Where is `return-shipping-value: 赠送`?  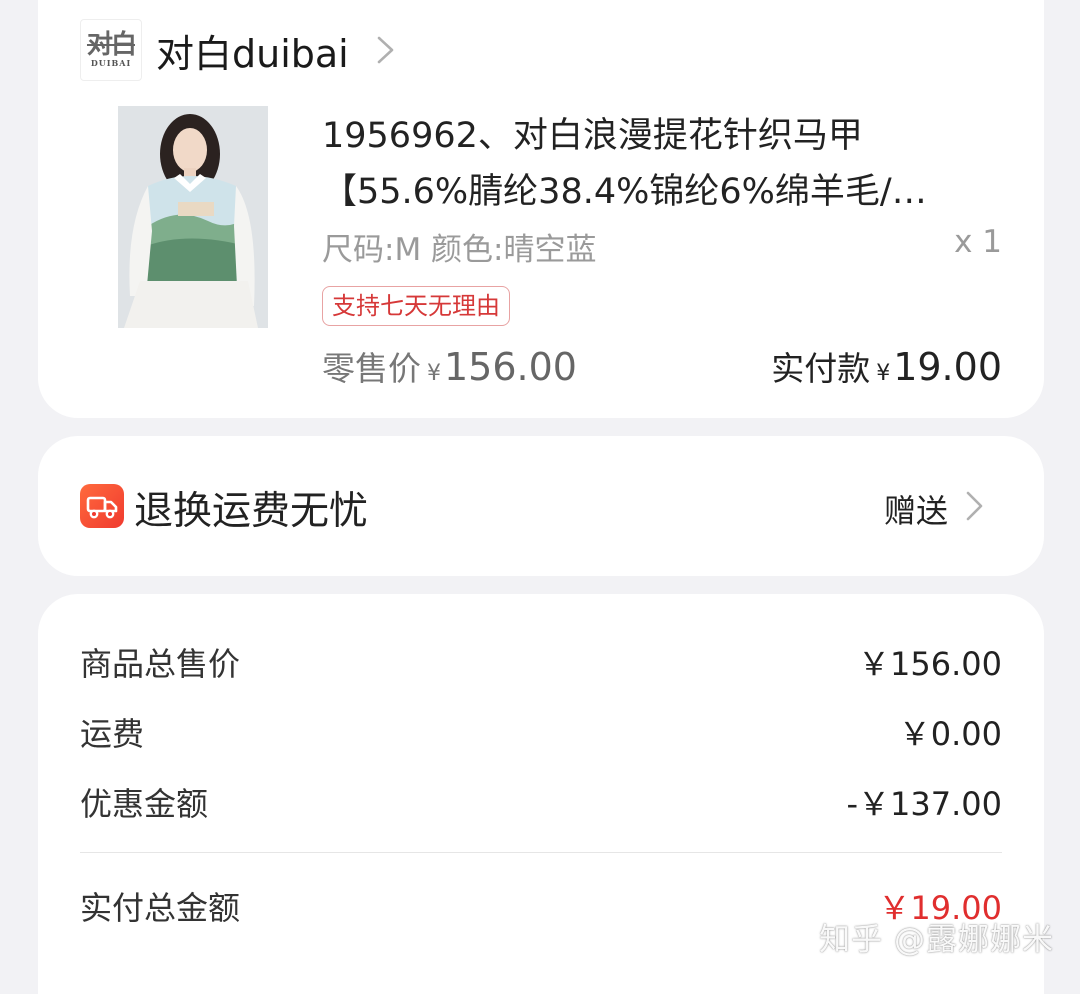 return-shipping-value: 赠送 is located at coordinates (915, 511).